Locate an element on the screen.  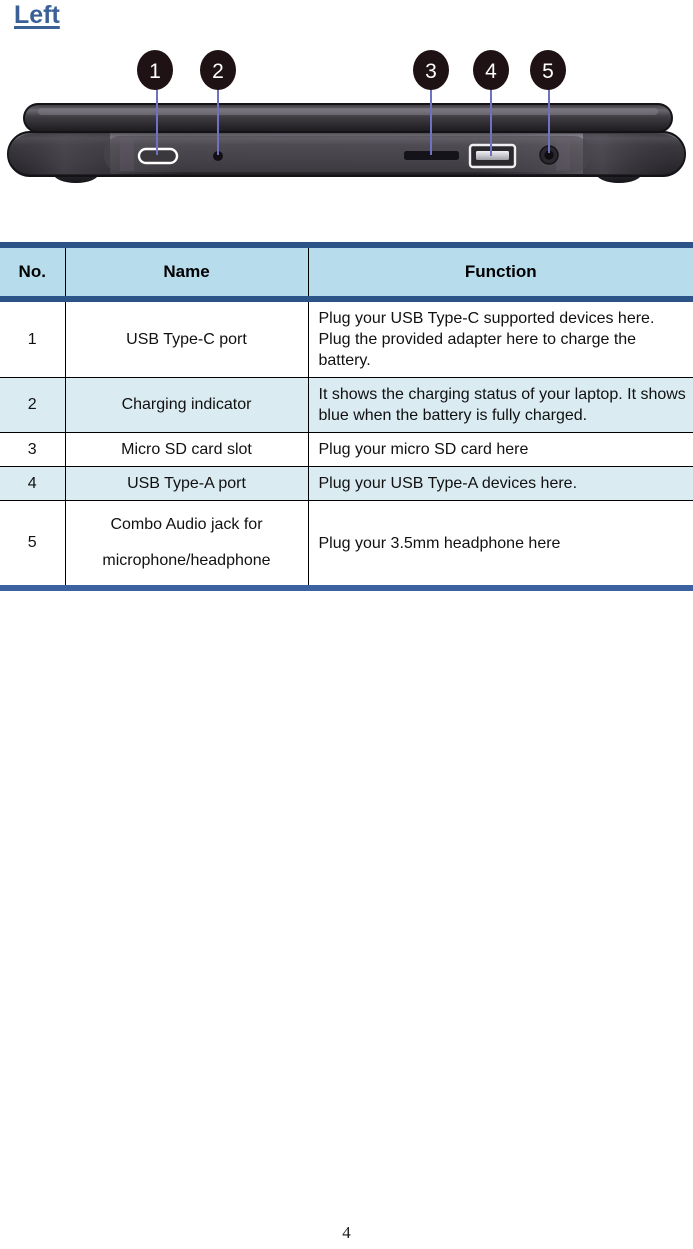
row-1-name: USB Type-C port is located at coordinates (186, 338).